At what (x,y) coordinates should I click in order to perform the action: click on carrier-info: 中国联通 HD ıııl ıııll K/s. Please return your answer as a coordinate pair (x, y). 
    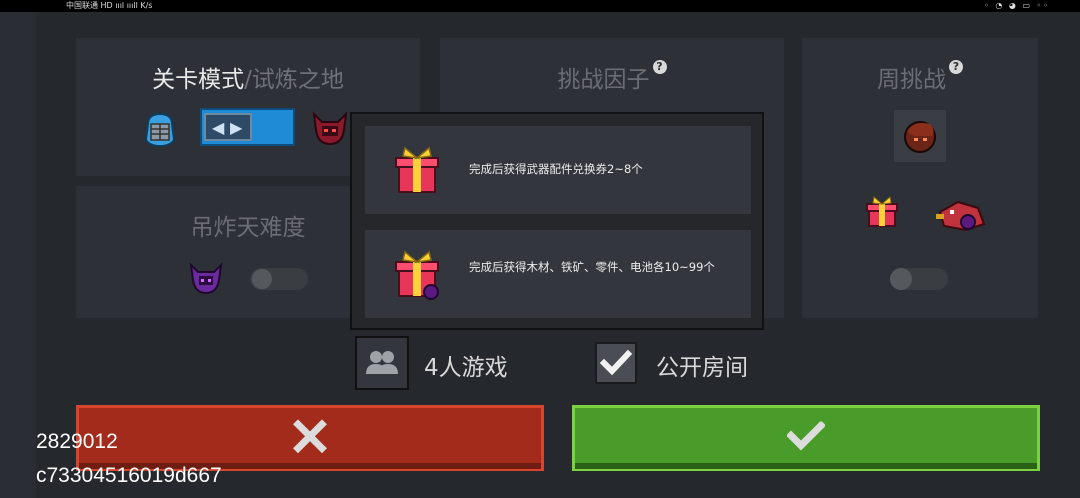
    Looking at the image, I should click on (109, 5).